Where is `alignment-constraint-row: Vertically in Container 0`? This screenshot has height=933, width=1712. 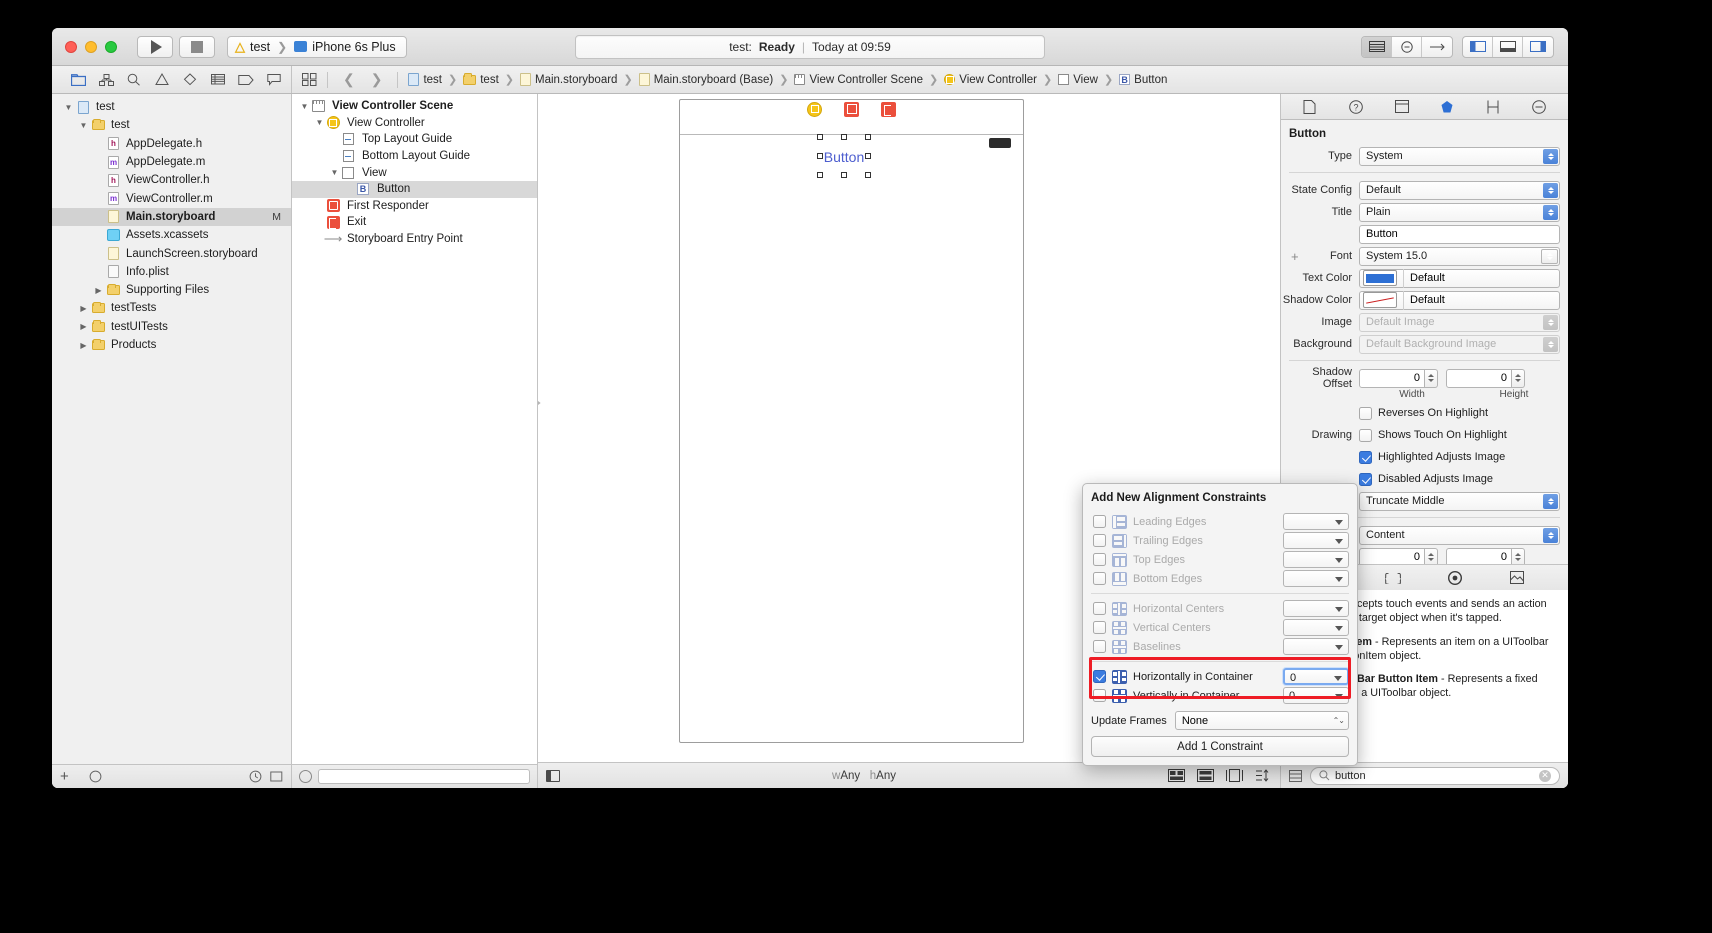
alignment-constraint-row: Vertically in Container 0 is located at coordinates (1220, 695).